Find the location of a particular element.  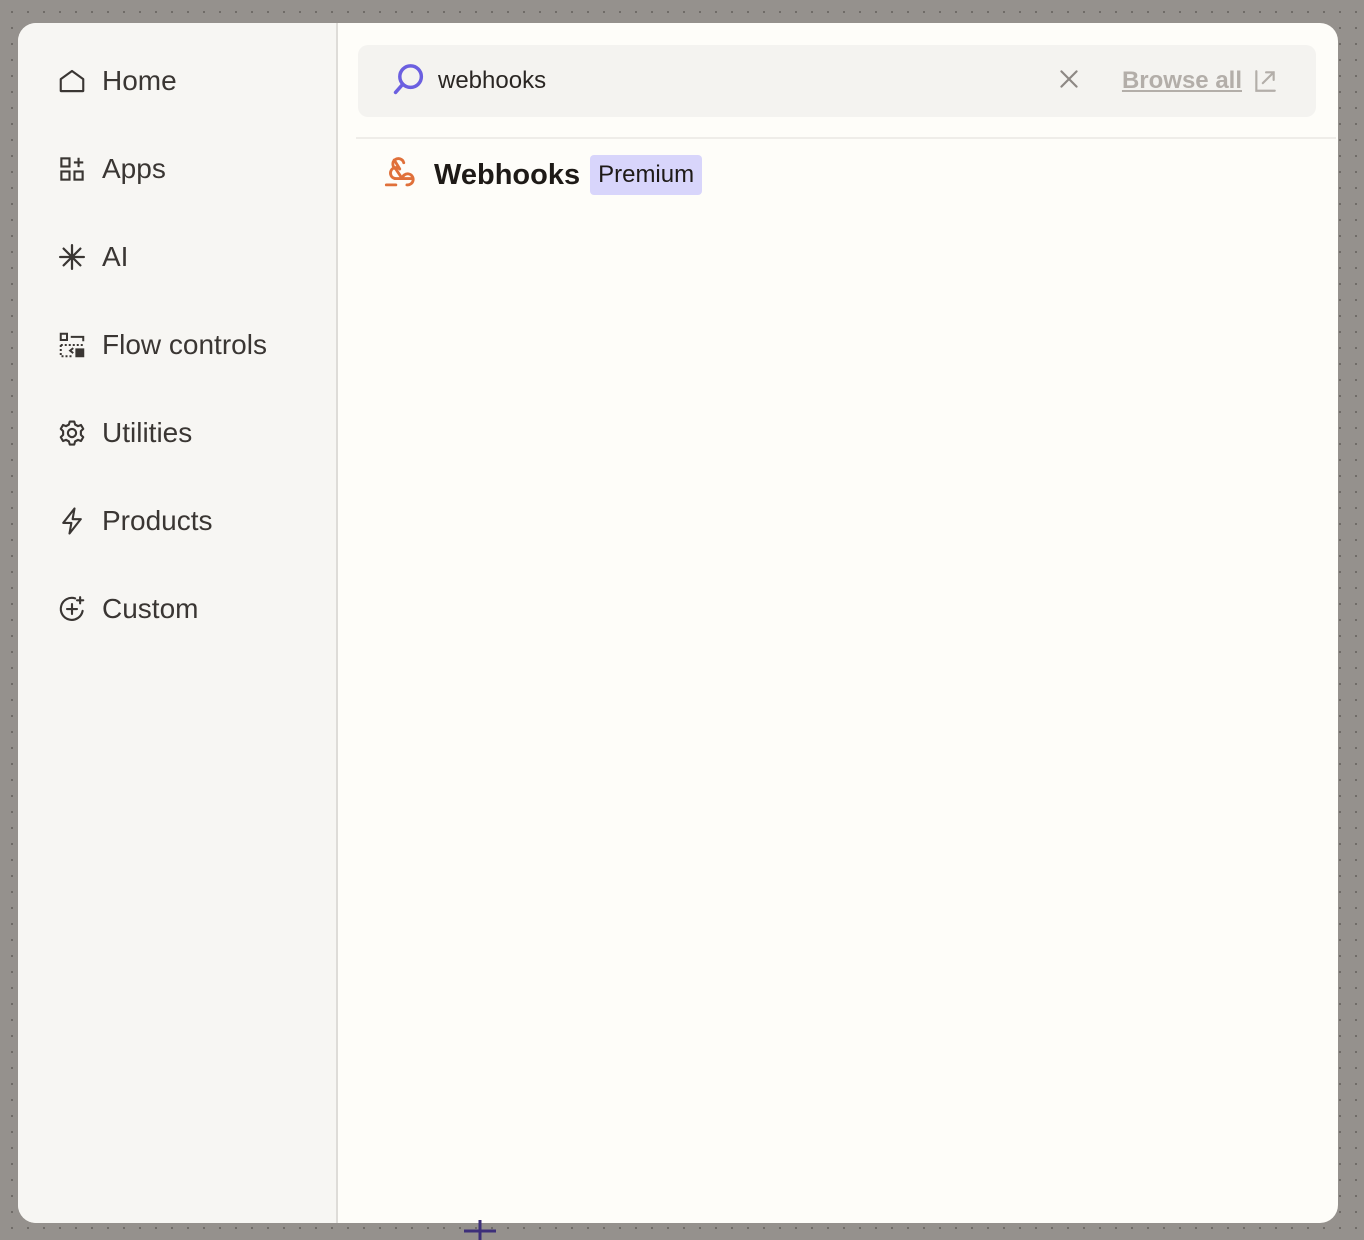

sidebar-item-apps: Apps is located at coordinates (177, 169).